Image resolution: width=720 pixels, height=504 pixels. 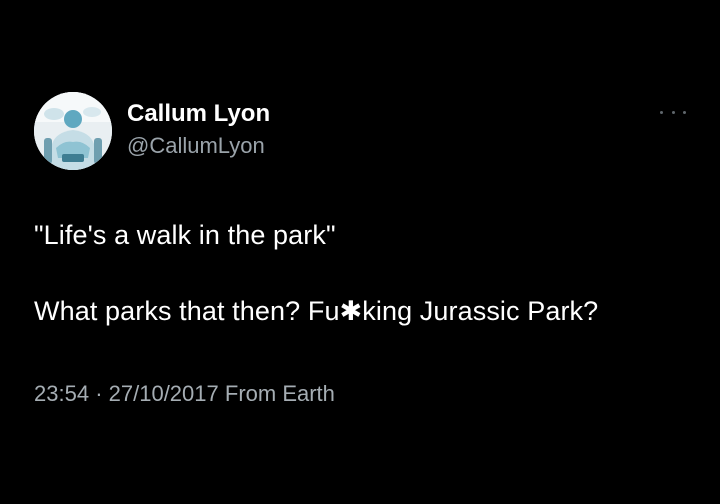 What do you see at coordinates (164, 393) in the screenshot?
I see `tweet-date: 27/10/2017` at bounding box center [164, 393].